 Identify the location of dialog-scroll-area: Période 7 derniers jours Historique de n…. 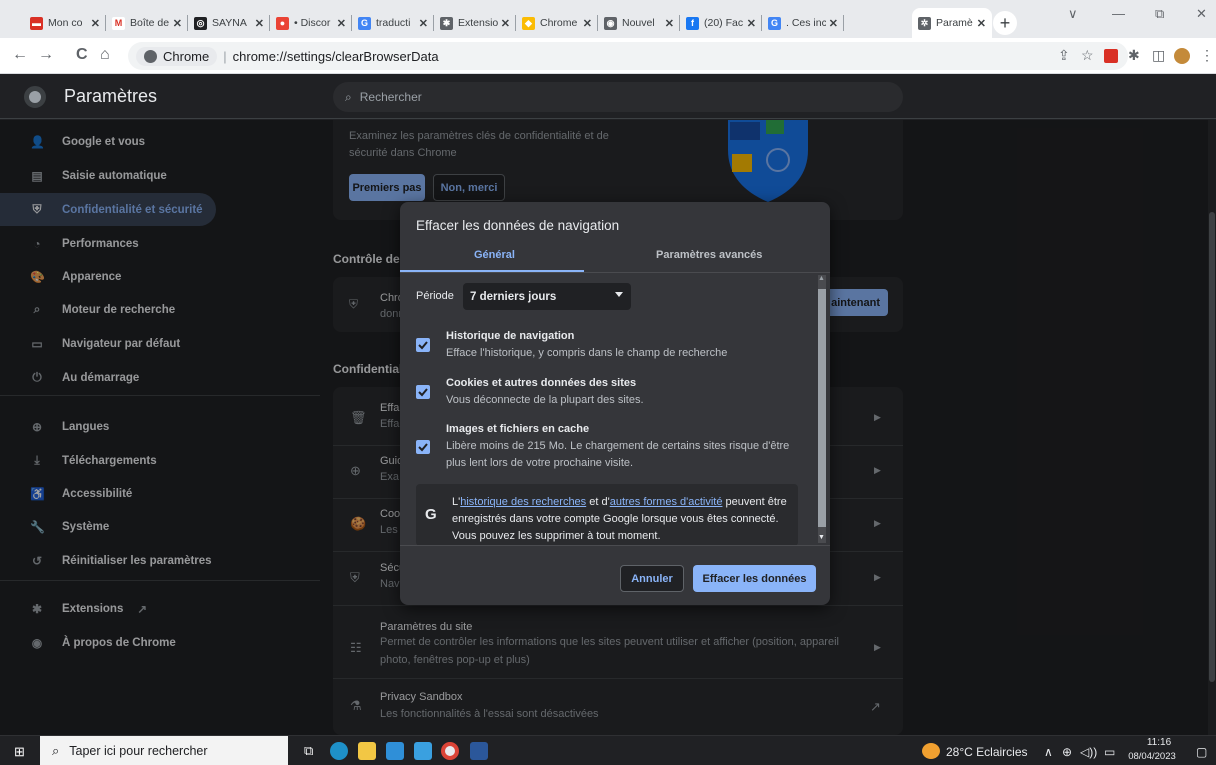
(615, 409).